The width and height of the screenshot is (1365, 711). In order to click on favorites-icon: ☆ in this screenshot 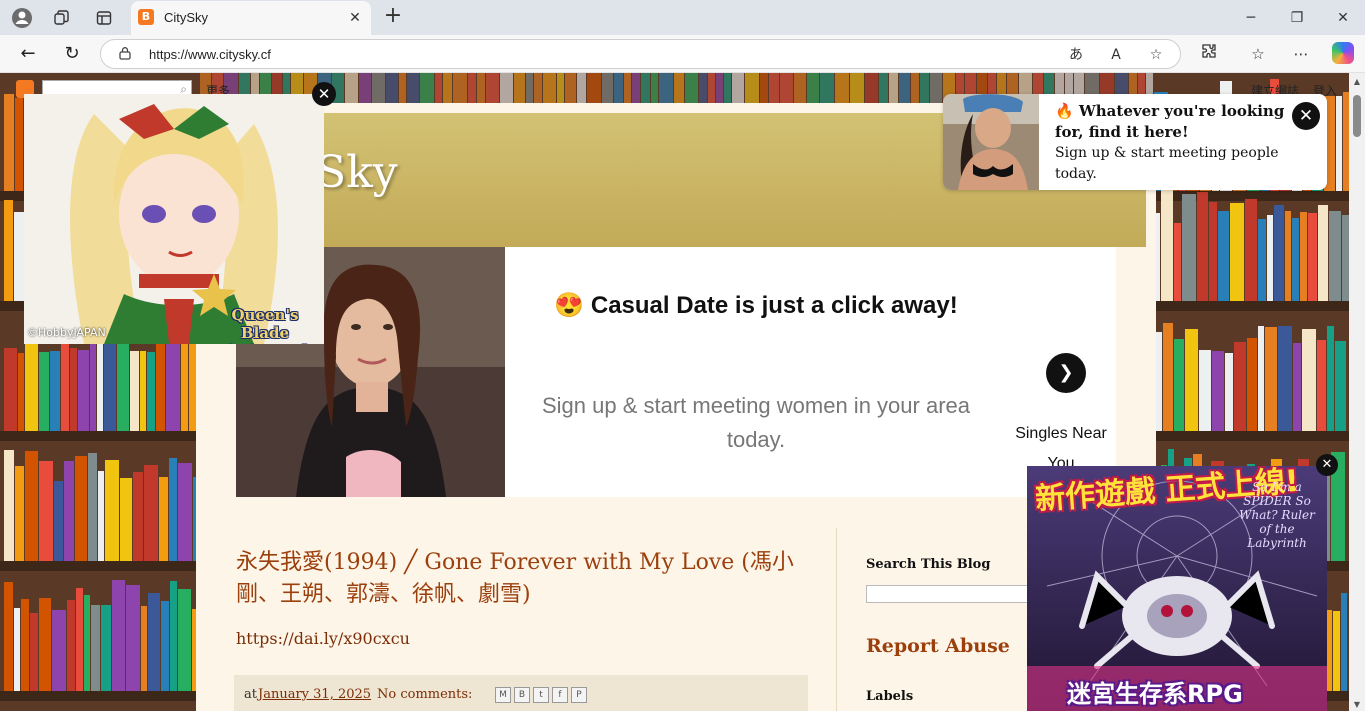, I will do `click(1258, 54)`.